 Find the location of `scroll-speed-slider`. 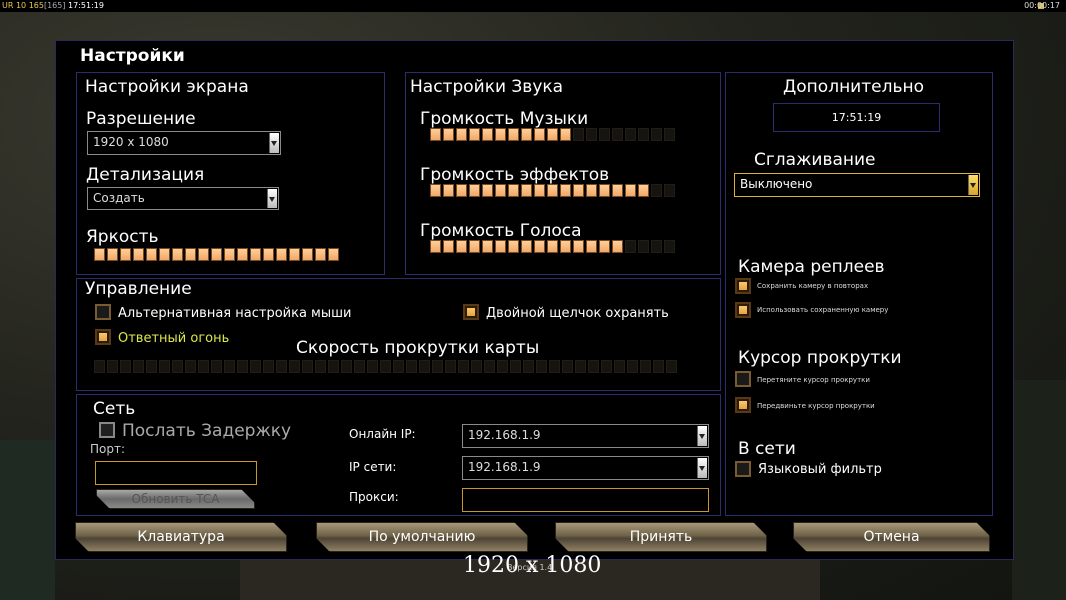

scroll-speed-slider is located at coordinates (385, 366).